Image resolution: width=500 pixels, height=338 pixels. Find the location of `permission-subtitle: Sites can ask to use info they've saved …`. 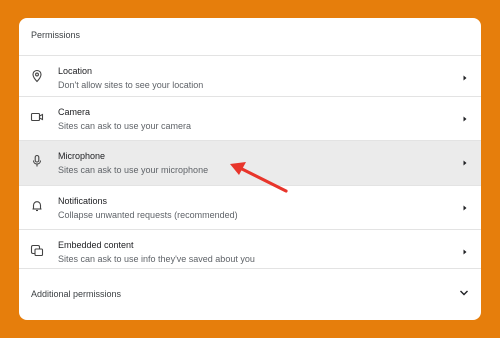

permission-subtitle: Sites can ask to use info they've saved … is located at coordinates (156, 259).